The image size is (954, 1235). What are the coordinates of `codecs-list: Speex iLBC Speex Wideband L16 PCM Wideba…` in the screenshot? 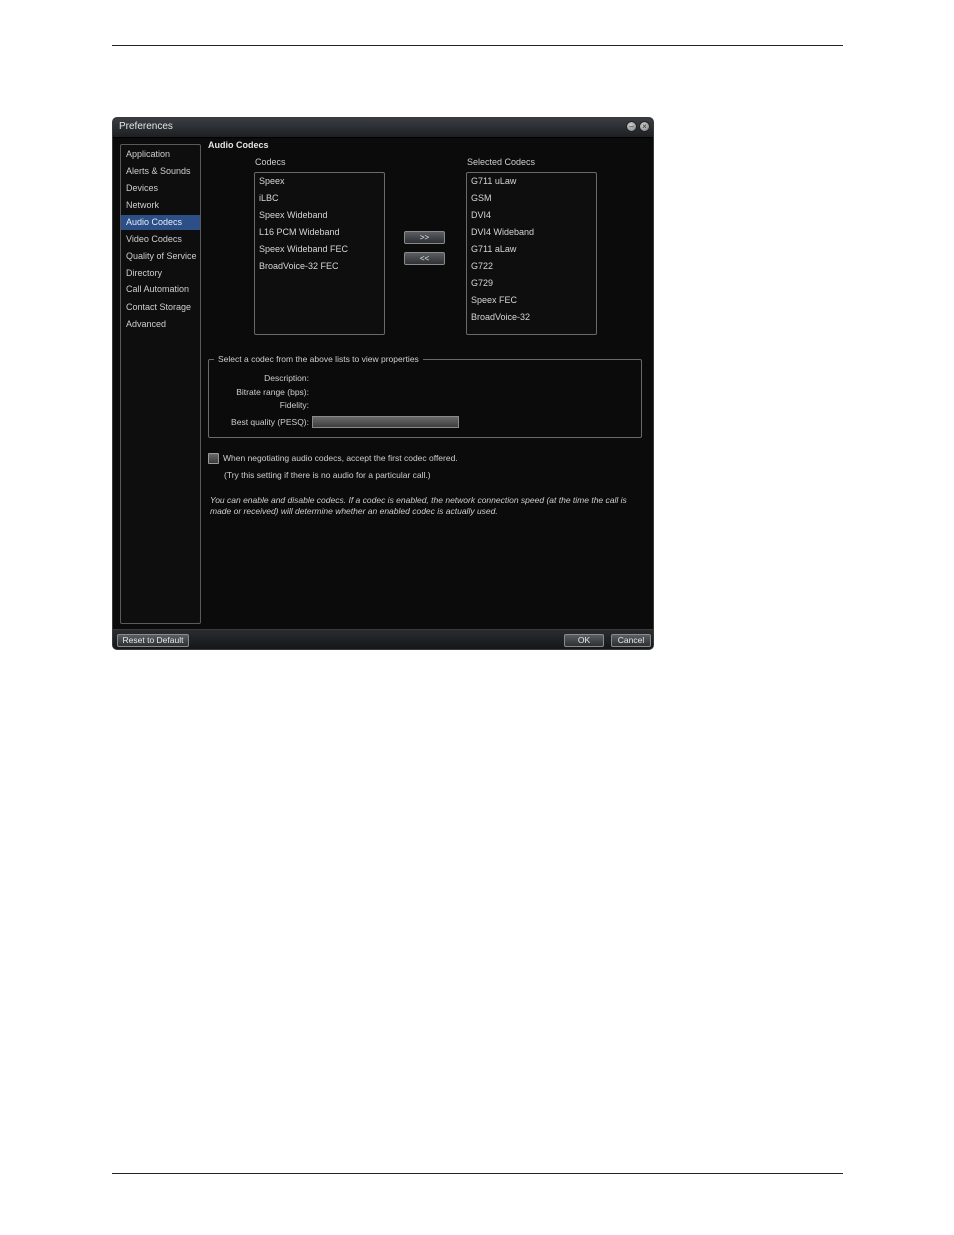 It's located at (319, 253).